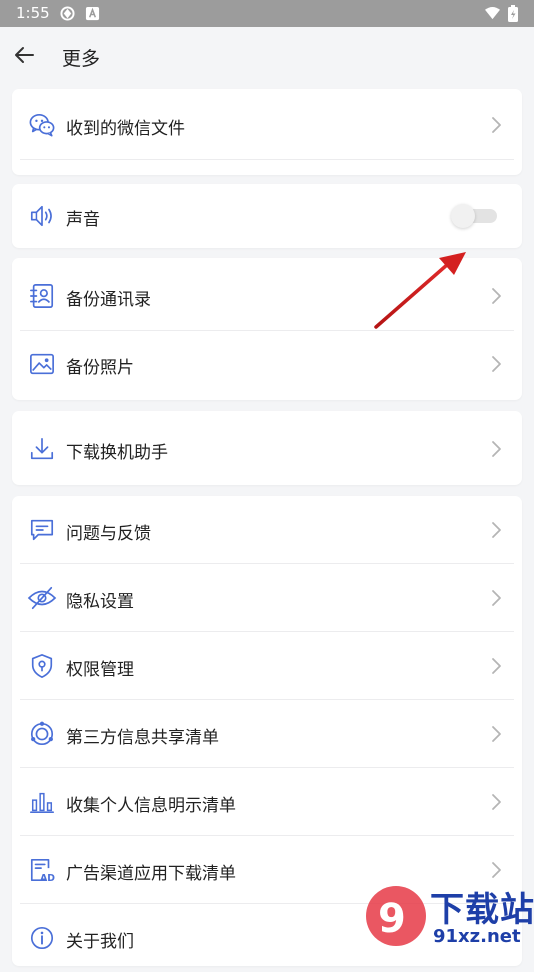  I want to click on contacts-book-icon, so click(42, 296).